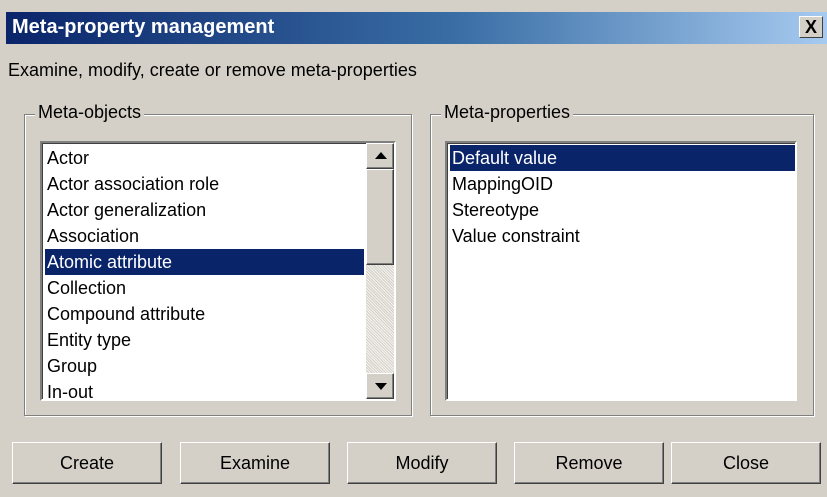 Image resolution: width=827 pixels, height=497 pixels. I want to click on close-icon: X, so click(810, 27).